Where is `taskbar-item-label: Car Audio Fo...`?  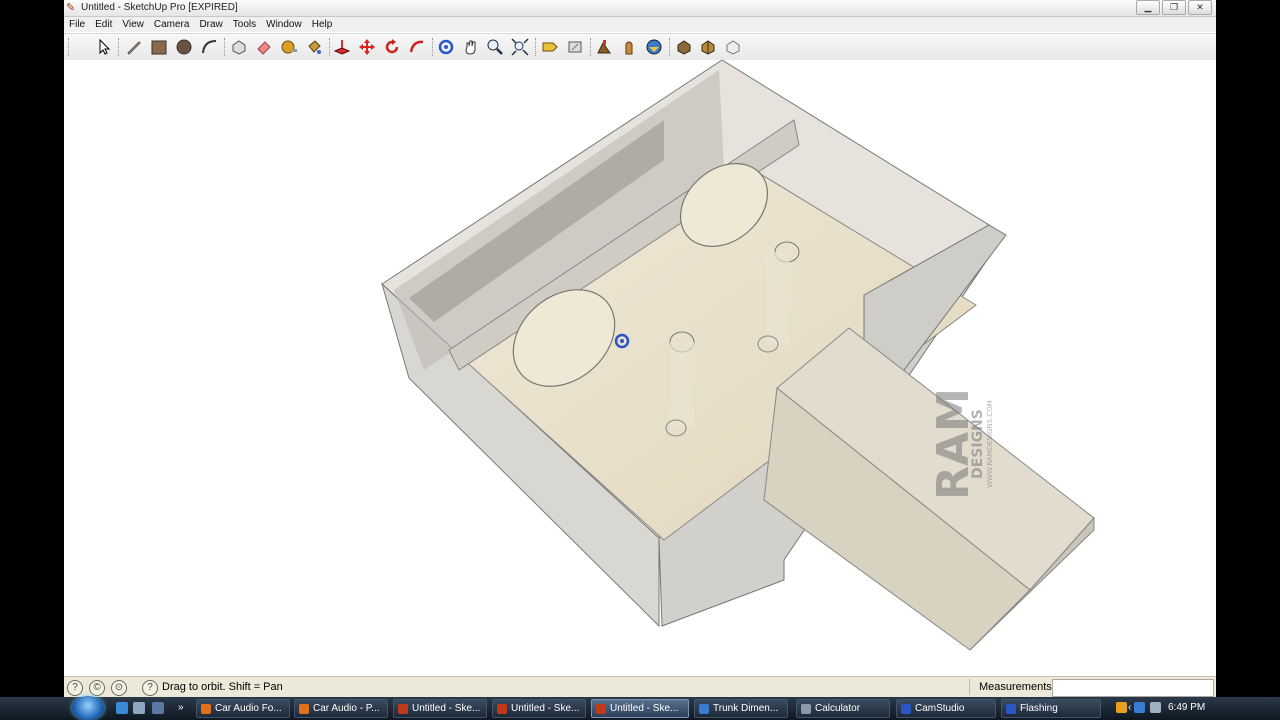
taskbar-item-label: Car Audio Fo... is located at coordinates (248, 708).